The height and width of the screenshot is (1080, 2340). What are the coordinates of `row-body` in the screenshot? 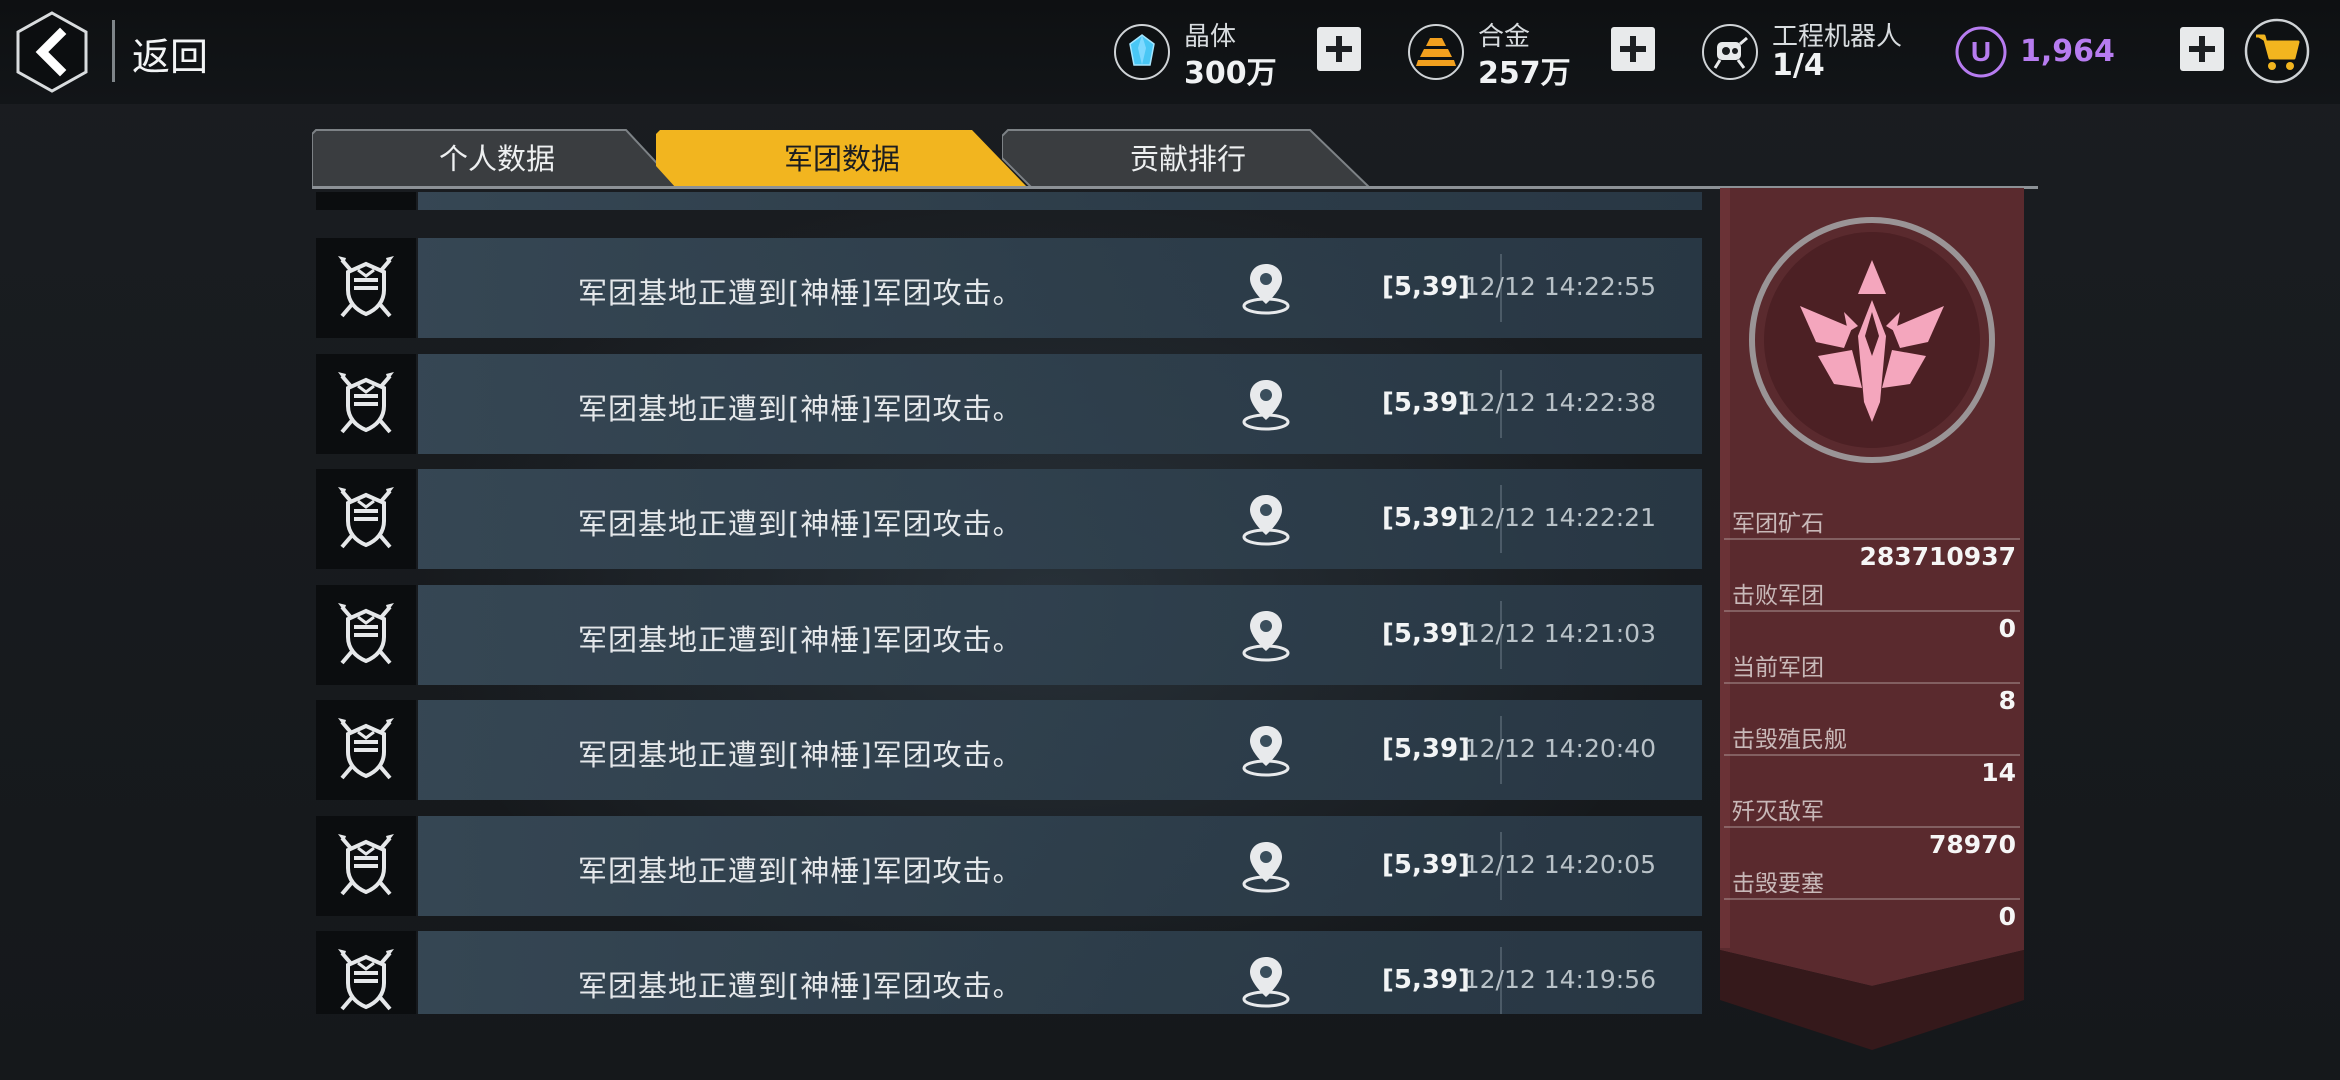 It's located at (1060, 201).